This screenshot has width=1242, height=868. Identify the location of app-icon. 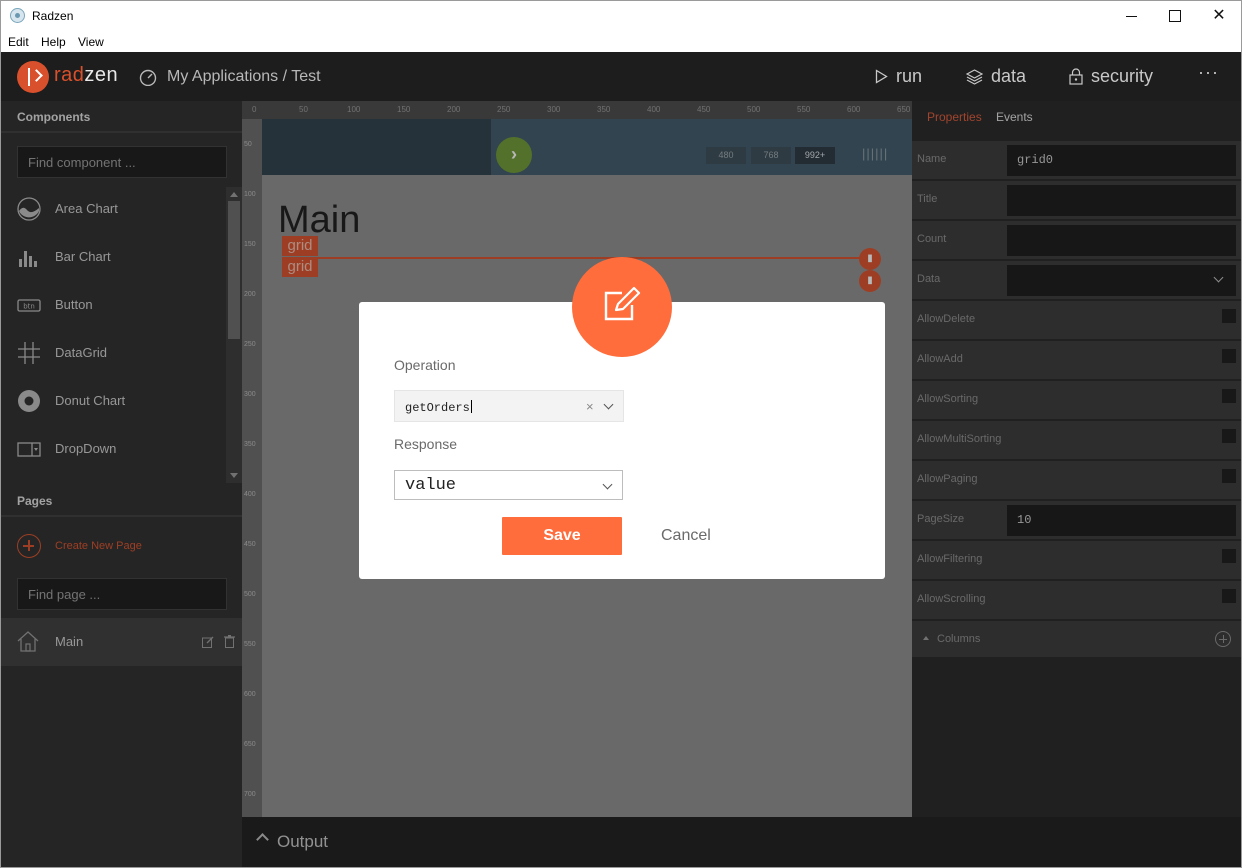
(17, 15).